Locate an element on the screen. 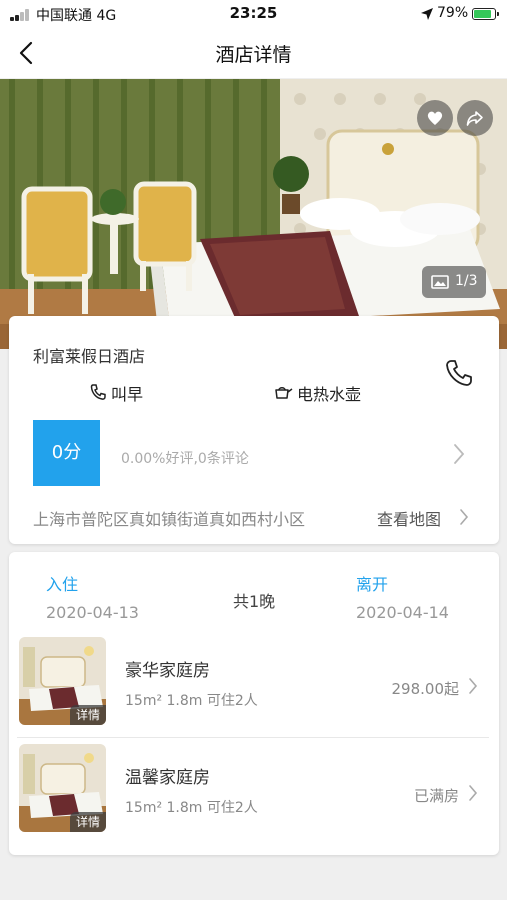 The width and height of the screenshot is (507, 900). wake-call-icon is located at coordinates (98, 392).